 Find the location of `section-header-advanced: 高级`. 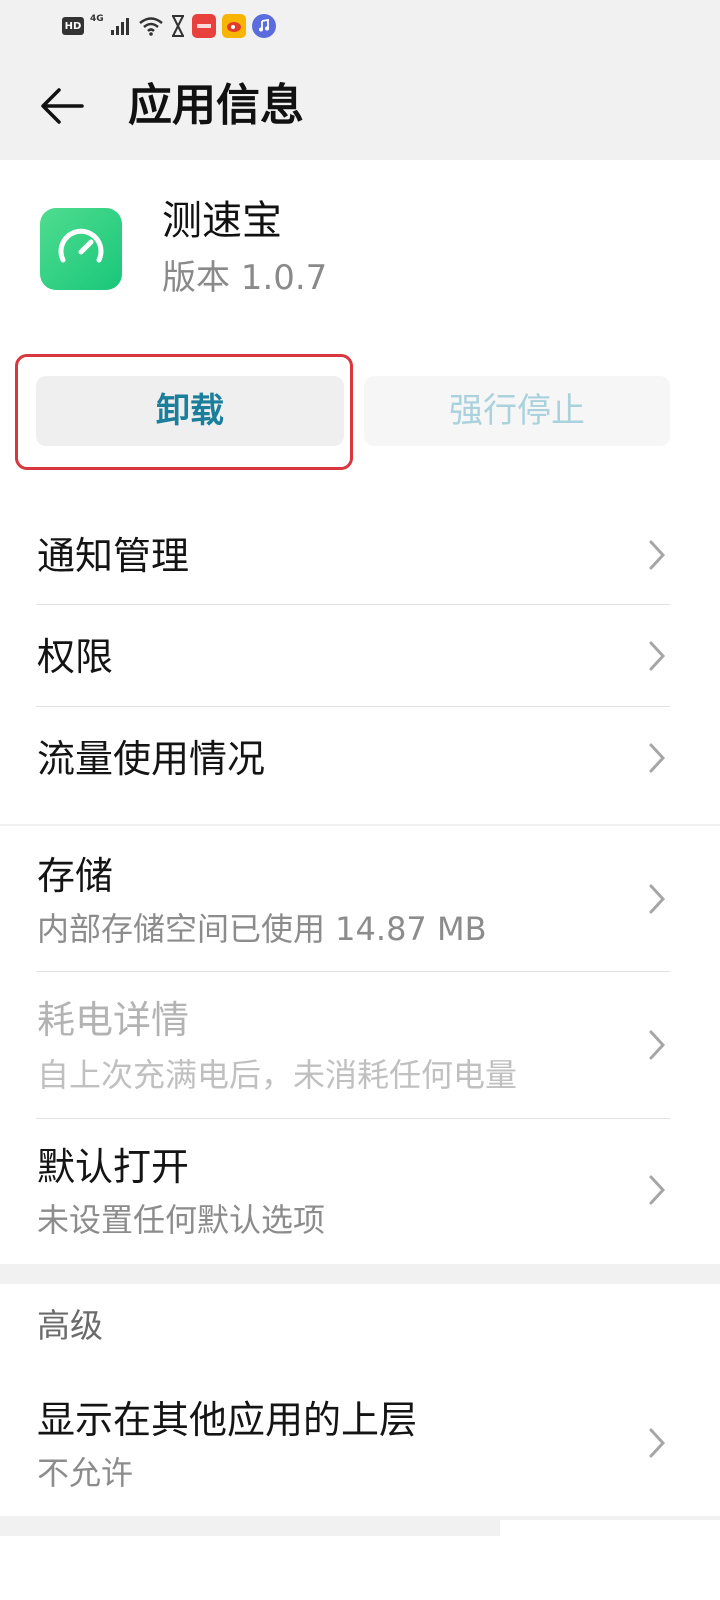

section-header-advanced: 高级 is located at coordinates (70, 1325).